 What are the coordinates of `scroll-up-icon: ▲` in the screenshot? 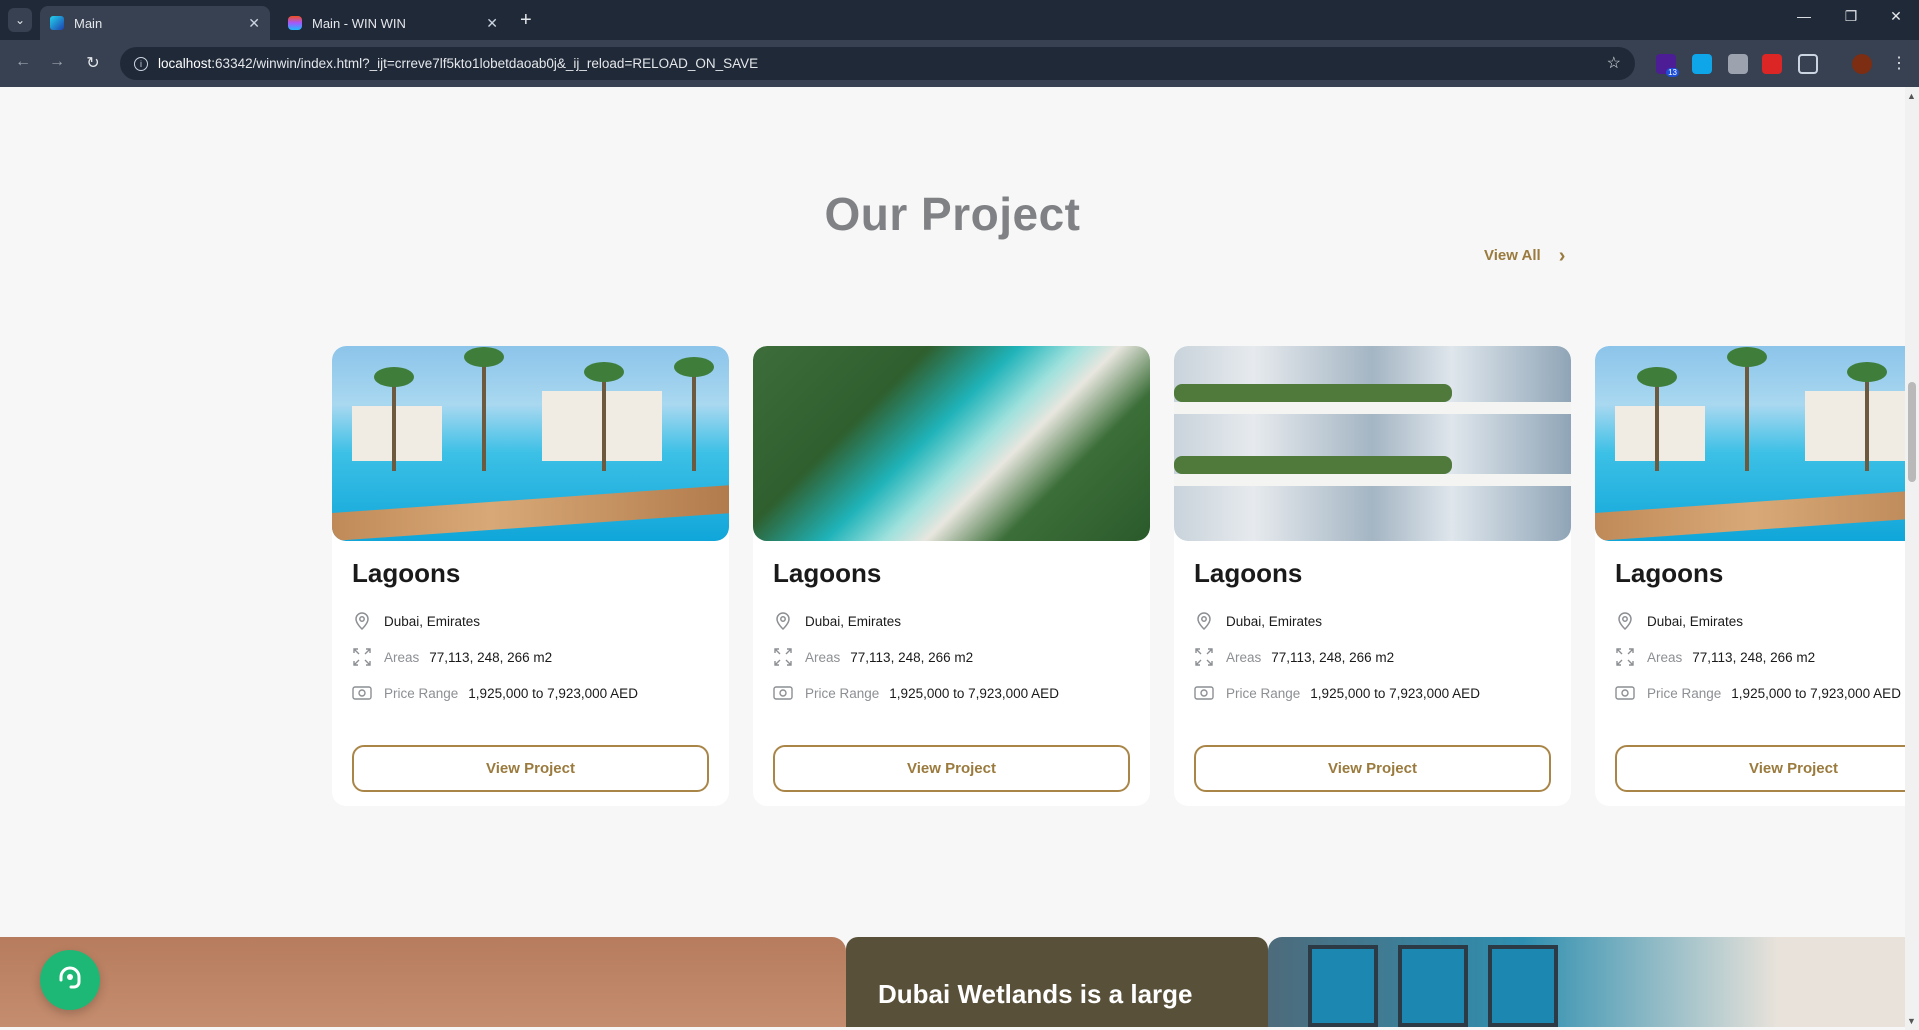 It's located at (1911, 96).